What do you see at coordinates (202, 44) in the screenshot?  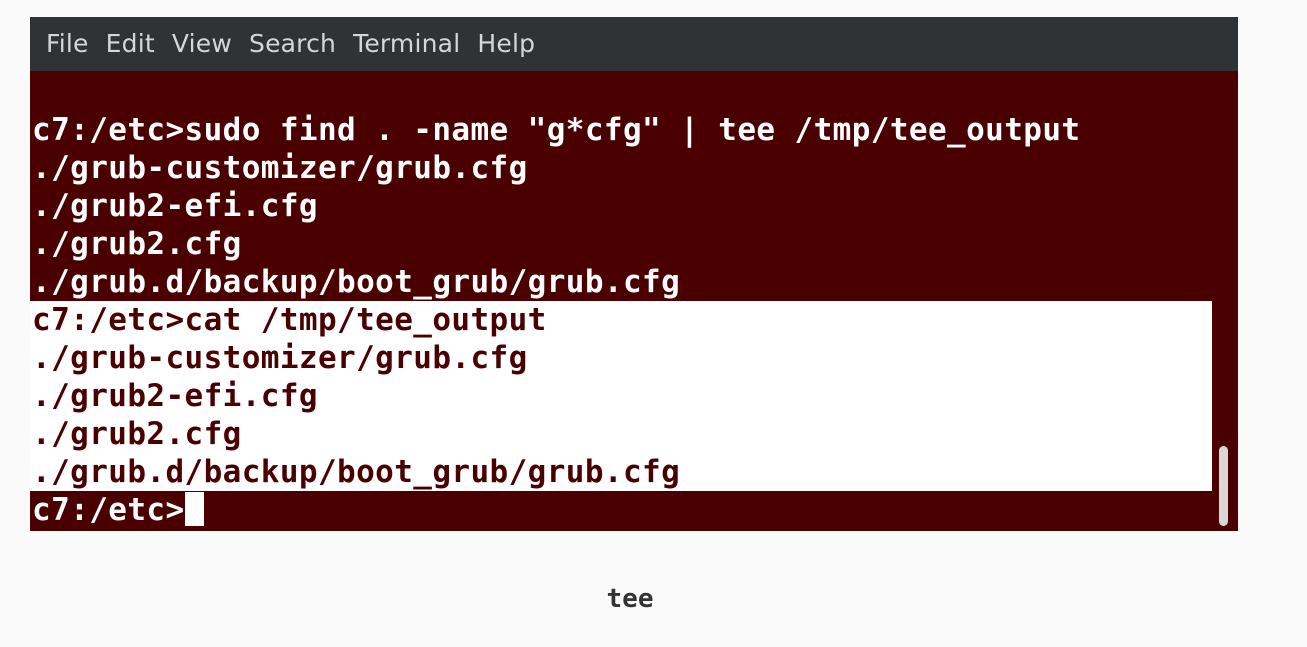 I see `menu-view: View` at bounding box center [202, 44].